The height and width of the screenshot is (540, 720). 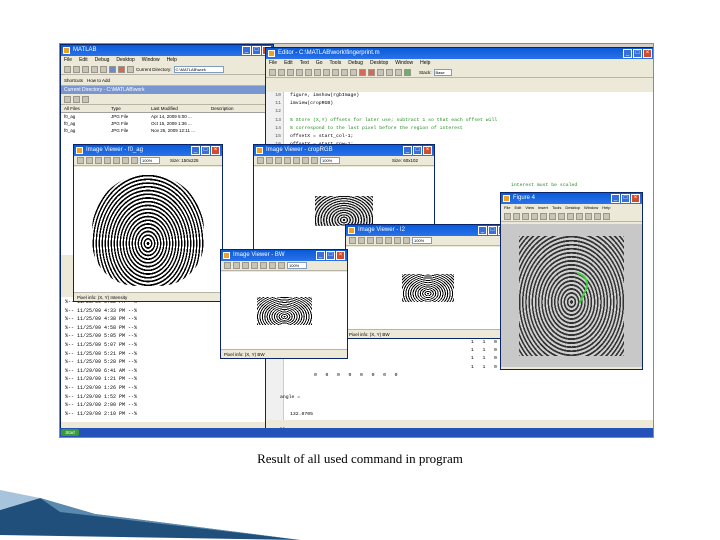 What do you see at coordinates (131, 108) in the screenshot?
I see `col-type: Type` at bounding box center [131, 108].